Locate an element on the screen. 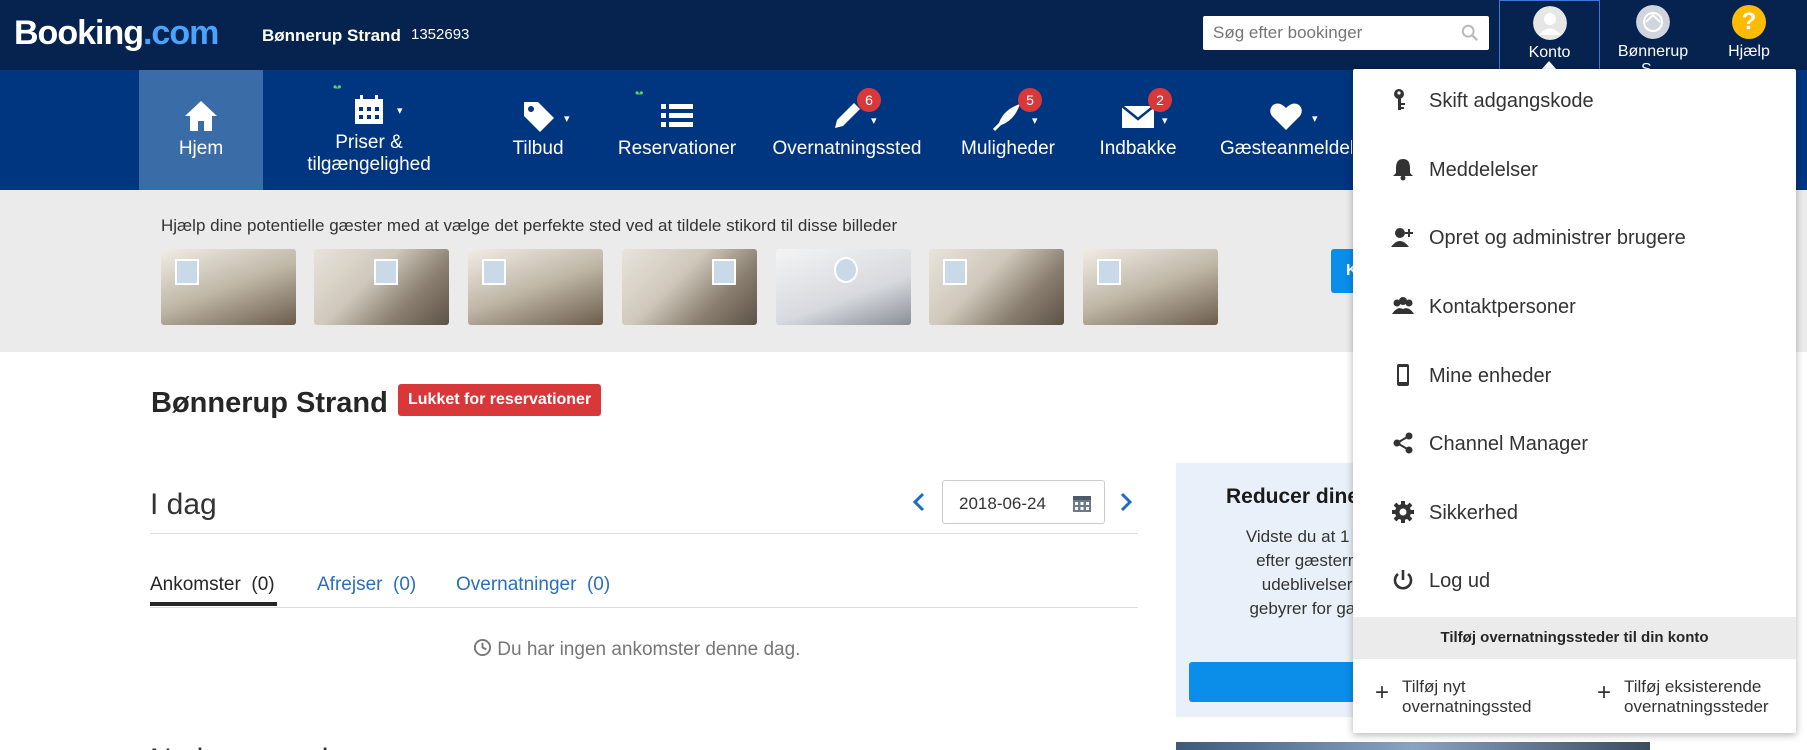 Image resolution: width=1807 pixels, height=750 pixels. property-avatar-icon is located at coordinates (1653, 22).